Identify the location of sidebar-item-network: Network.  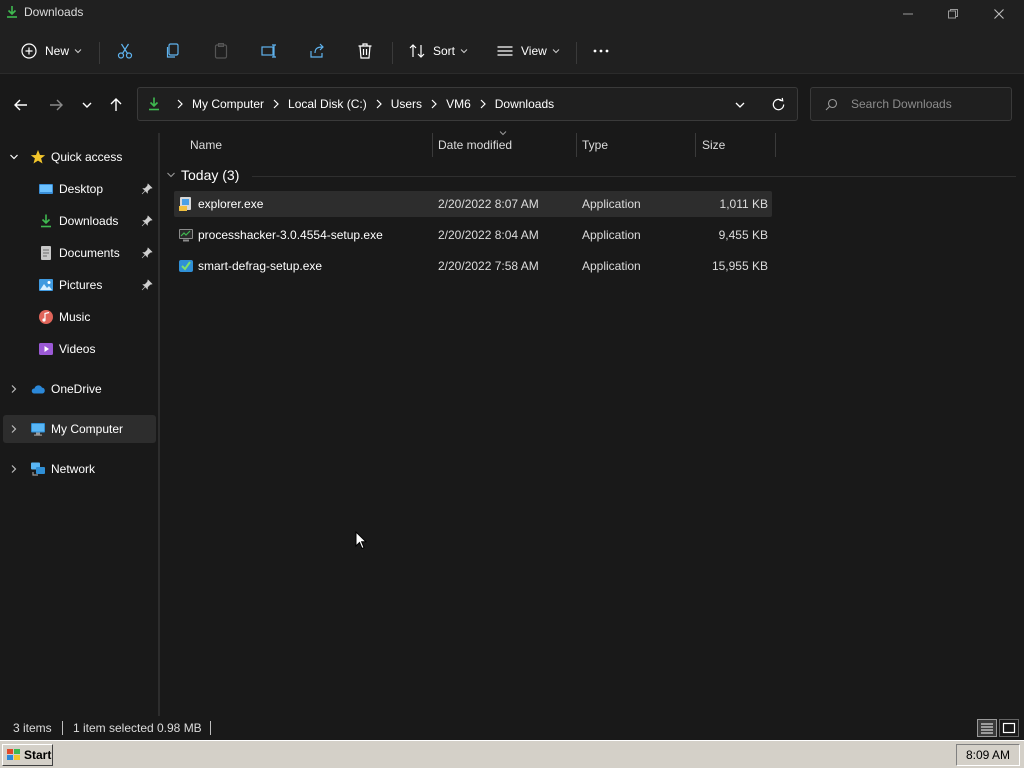
(79, 469).